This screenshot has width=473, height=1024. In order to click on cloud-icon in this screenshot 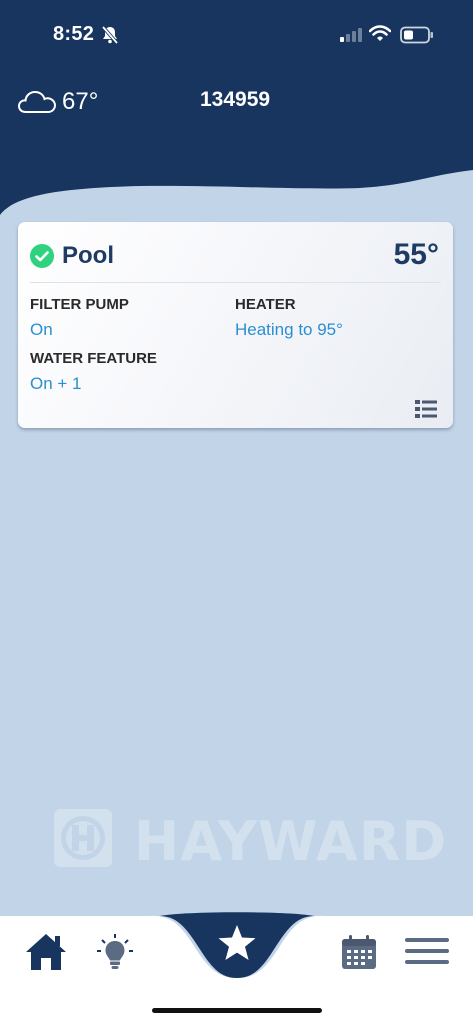, I will do `click(37, 101)`.